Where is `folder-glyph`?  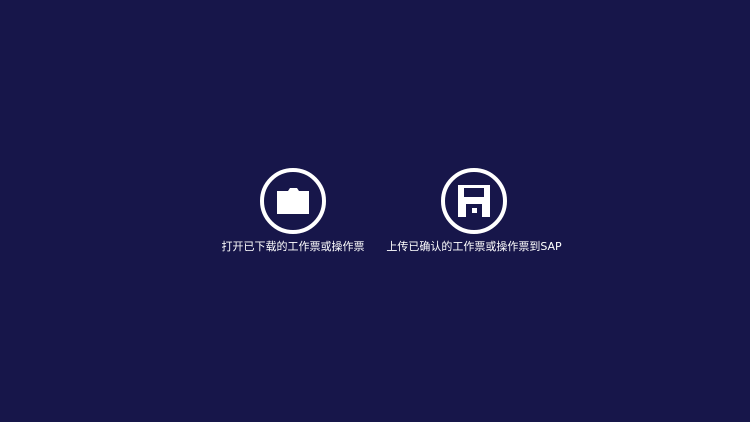 folder-glyph is located at coordinates (293, 201).